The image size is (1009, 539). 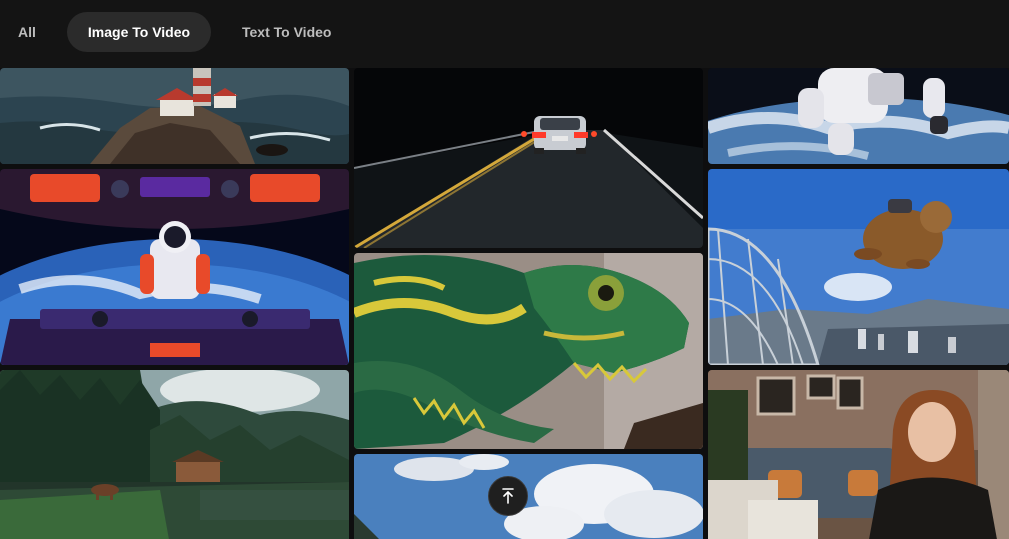 I want to click on gallery-tile-flying-marmot, so click(x=858, y=267).